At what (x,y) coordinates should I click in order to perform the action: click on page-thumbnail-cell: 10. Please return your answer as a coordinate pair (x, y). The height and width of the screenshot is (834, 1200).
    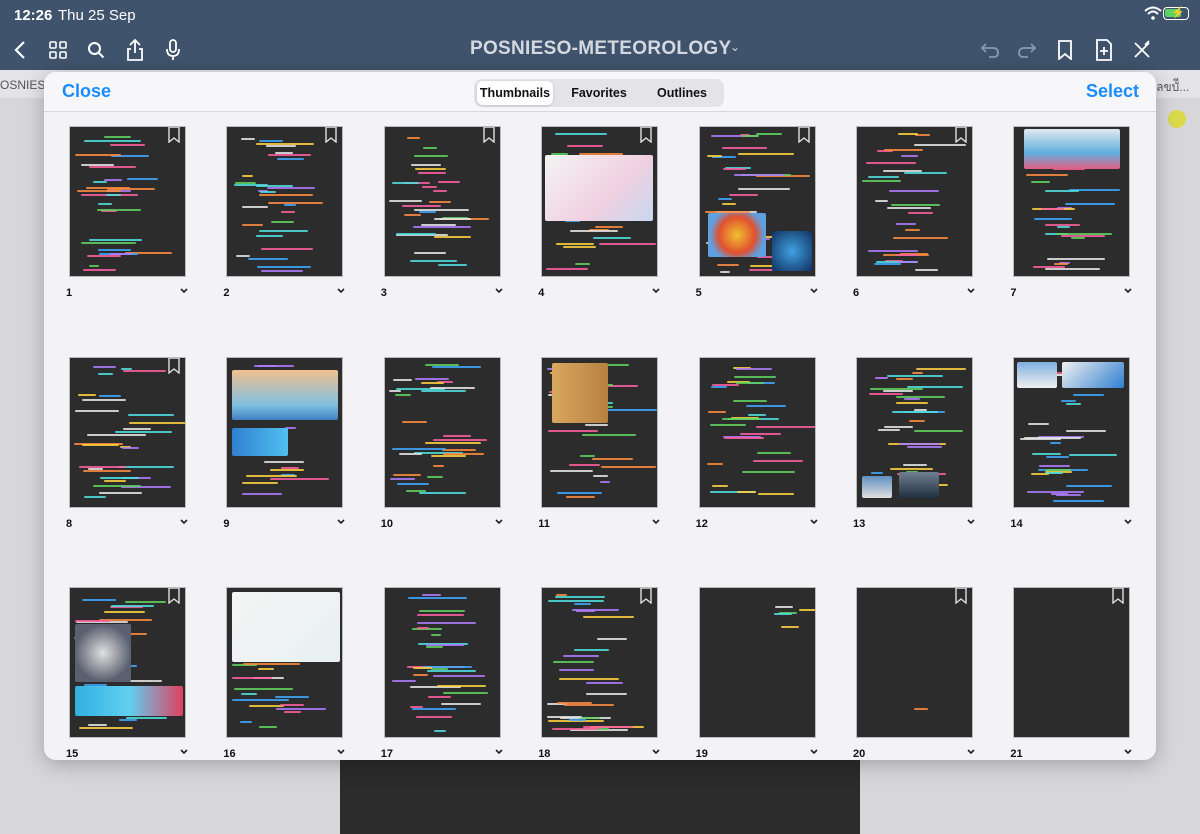
    Looking at the image, I should click on (431, 437).